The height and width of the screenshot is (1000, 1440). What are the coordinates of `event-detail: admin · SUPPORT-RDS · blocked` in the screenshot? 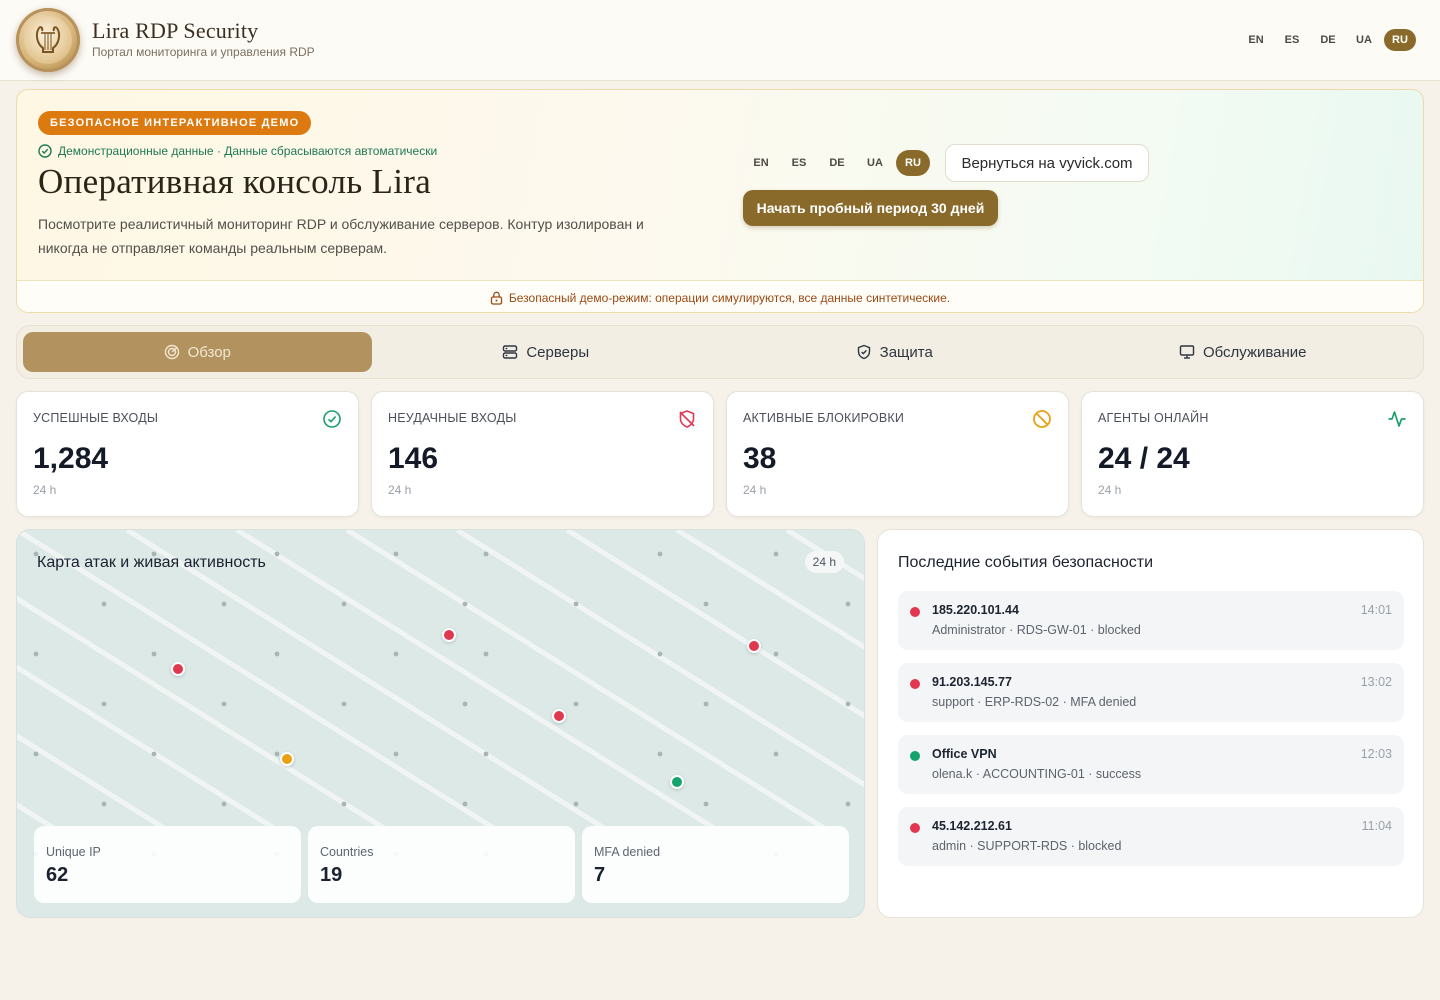 It's located at (1027, 846).